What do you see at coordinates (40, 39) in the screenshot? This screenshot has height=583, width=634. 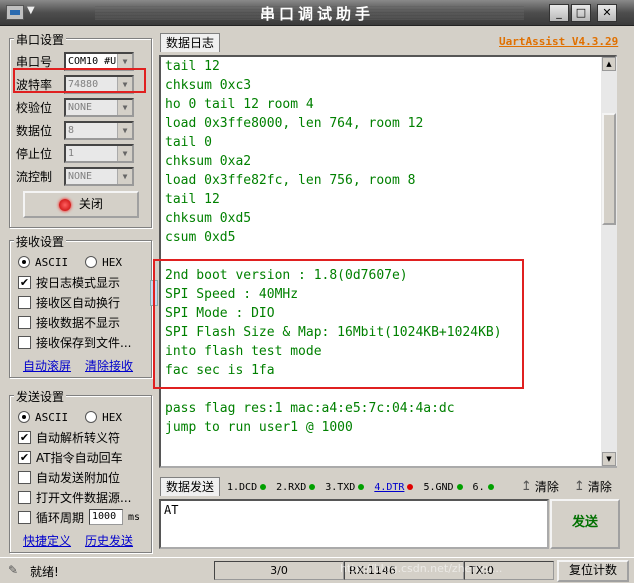 I see `group-title: 串口设置` at bounding box center [40, 39].